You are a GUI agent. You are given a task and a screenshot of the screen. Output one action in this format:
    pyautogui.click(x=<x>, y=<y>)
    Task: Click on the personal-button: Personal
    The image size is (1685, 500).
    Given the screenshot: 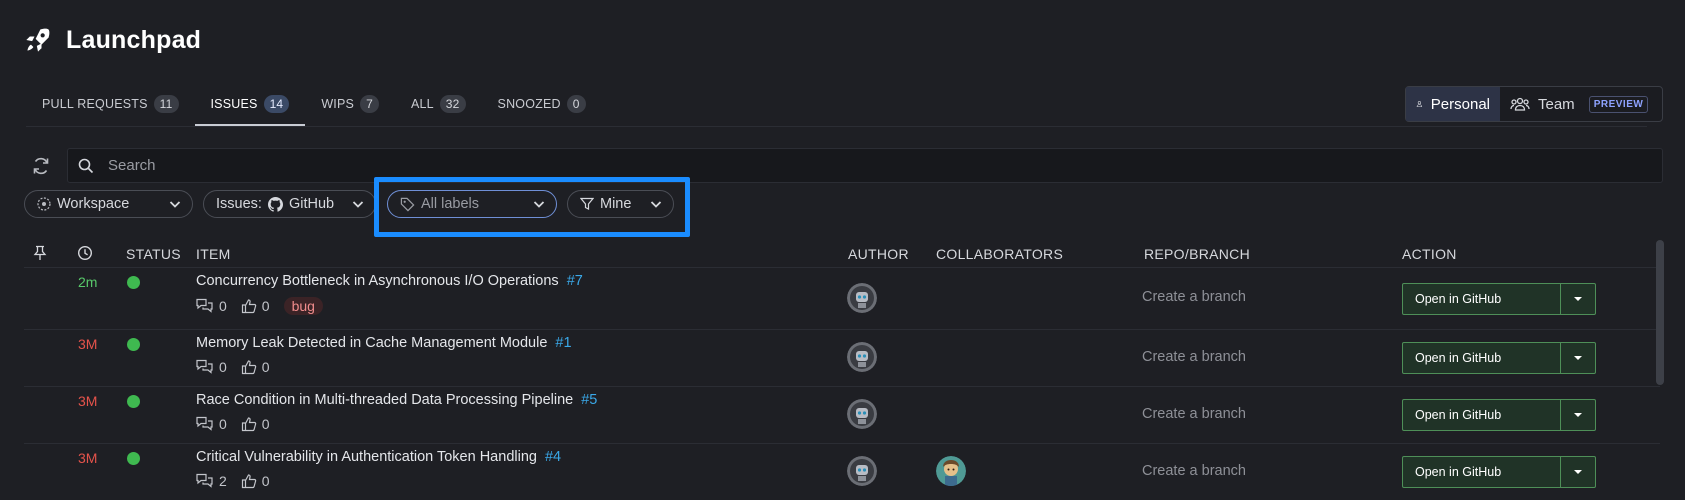 What is the action you would take?
    pyautogui.click(x=1453, y=104)
    